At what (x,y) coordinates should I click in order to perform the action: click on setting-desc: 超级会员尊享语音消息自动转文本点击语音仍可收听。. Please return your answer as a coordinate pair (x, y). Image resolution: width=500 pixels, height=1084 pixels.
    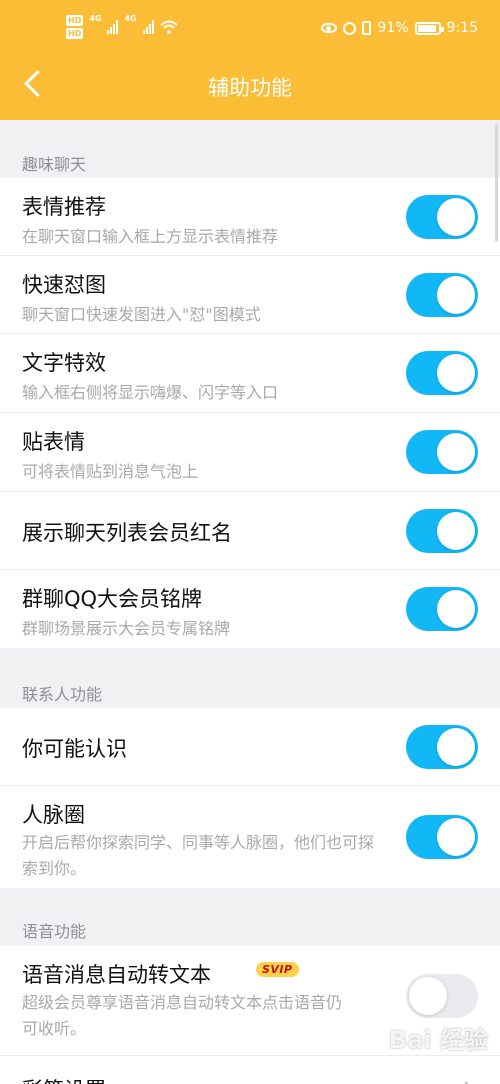
    Looking at the image, I should click on (182, 1015).